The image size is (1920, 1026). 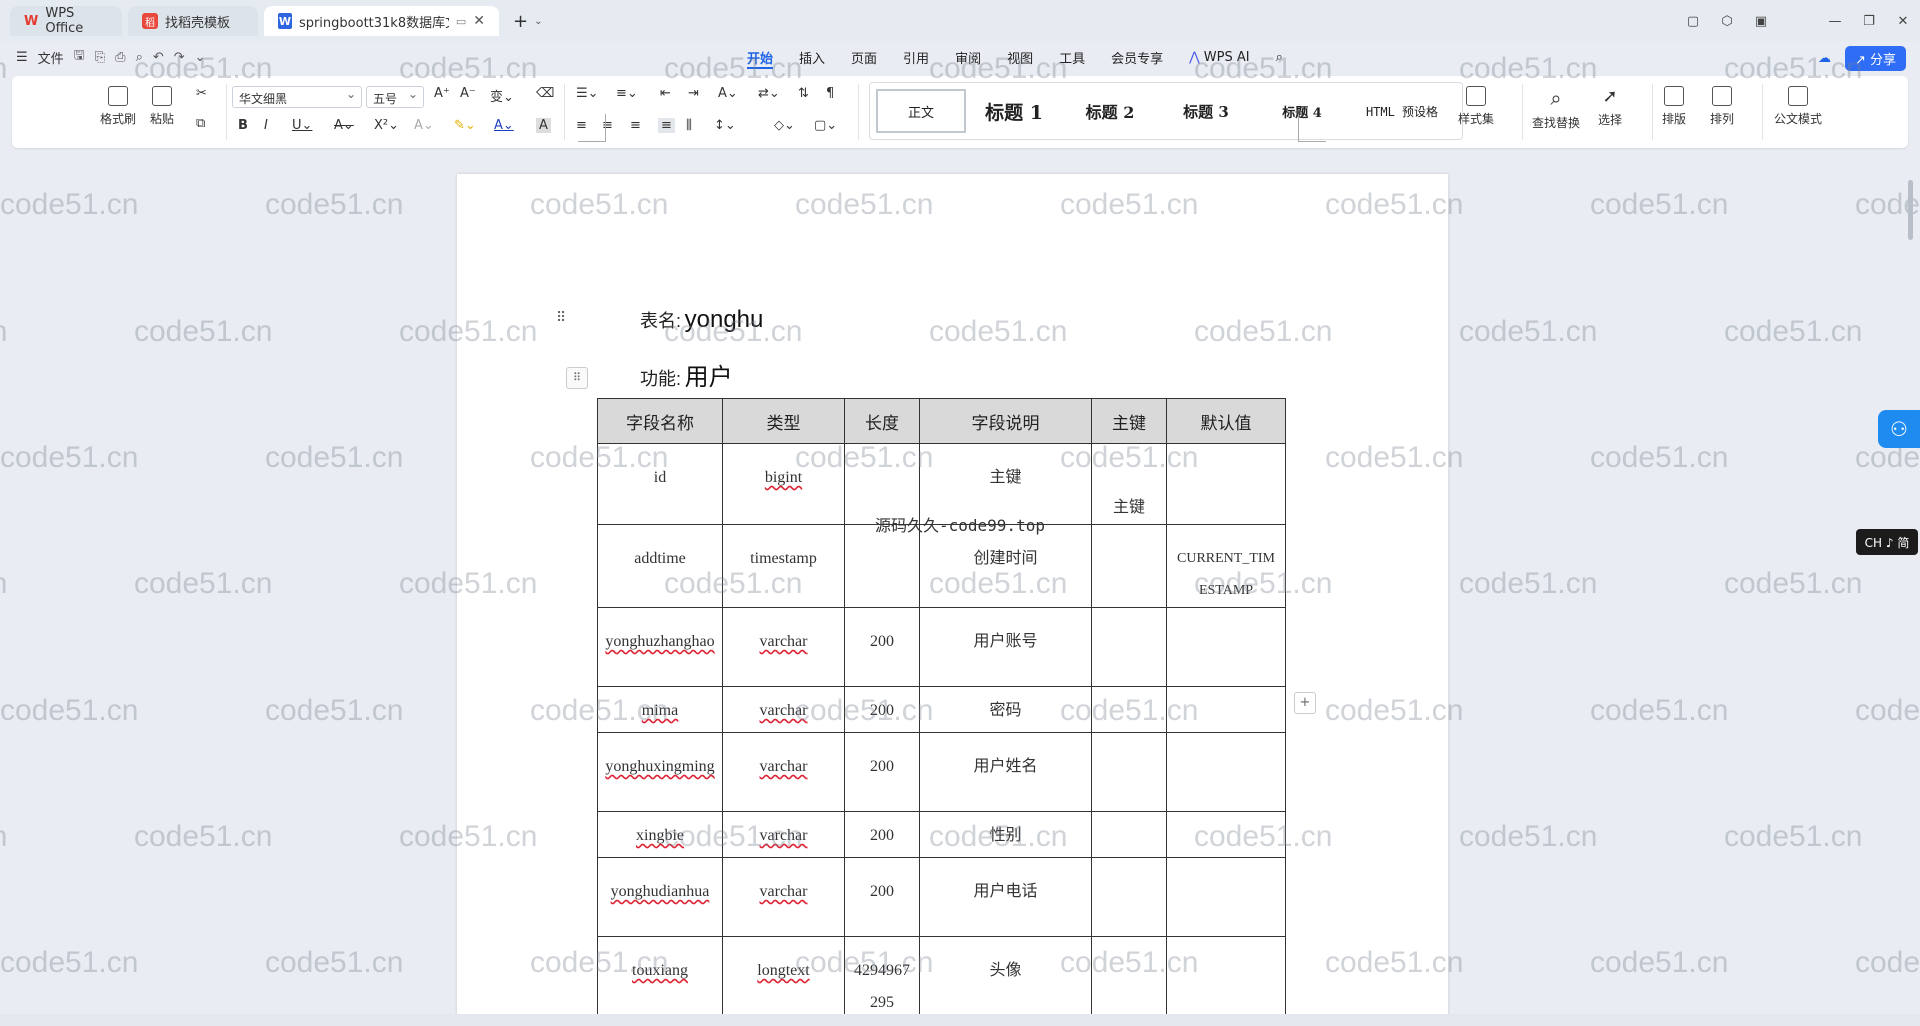 I want to click on style-heading-3: 标题 3, so click(x=1206, y=111).